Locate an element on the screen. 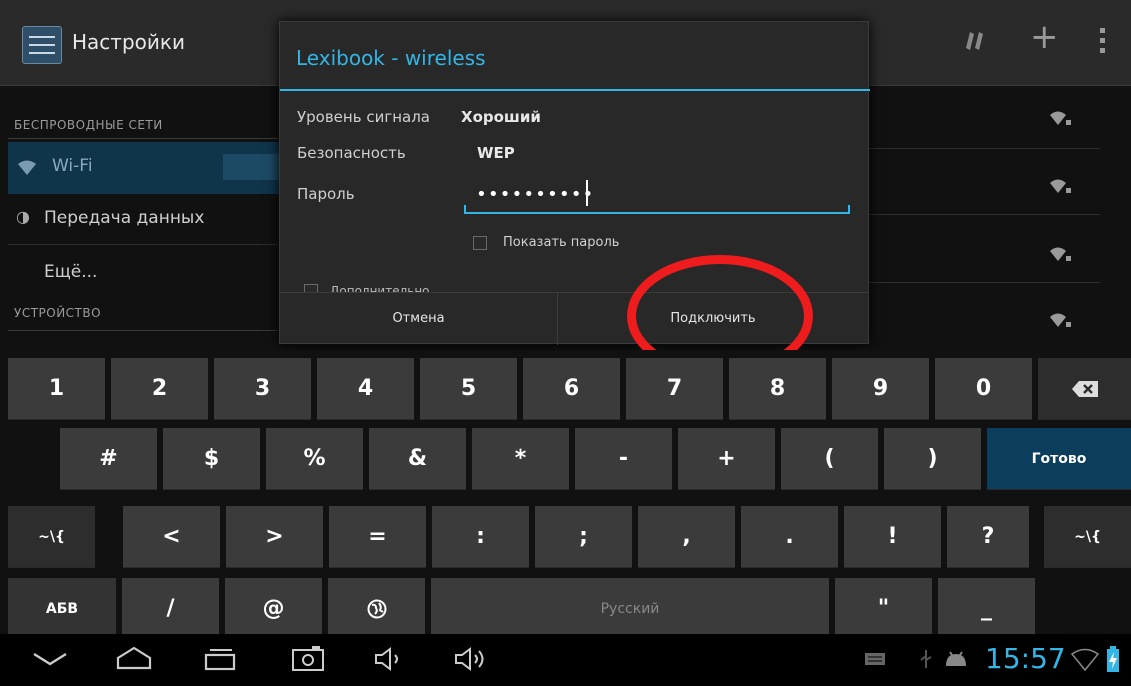 The width and height of the screenshot is (1131, 686). overflow-menu-icon is located at coordinates (1103, 43).